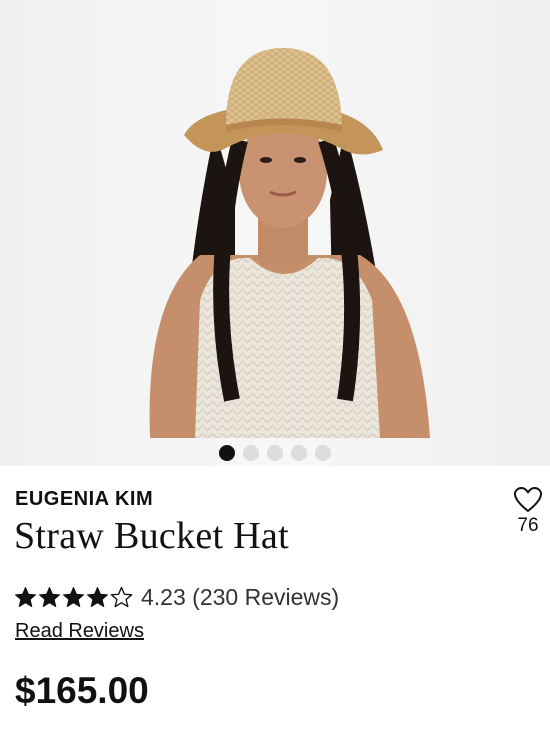 The width and height of the screenshot is (550, 733). I want to click on carousel-dots, so click(275, 453).